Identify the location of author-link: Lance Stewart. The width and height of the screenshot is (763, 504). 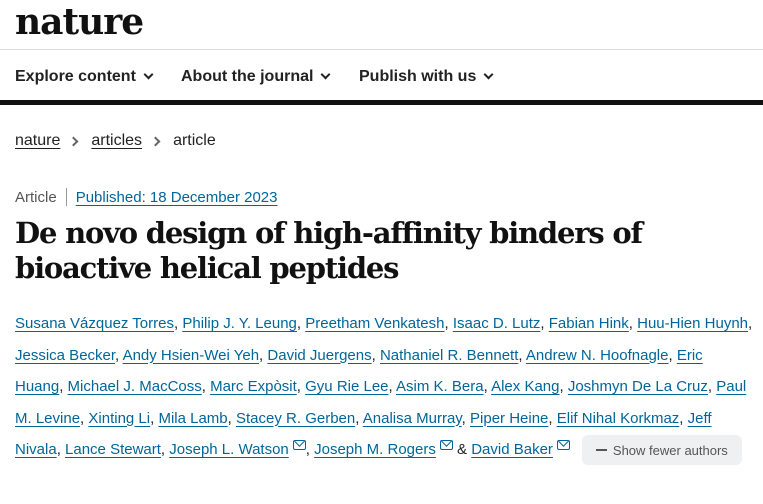
(113, 449).